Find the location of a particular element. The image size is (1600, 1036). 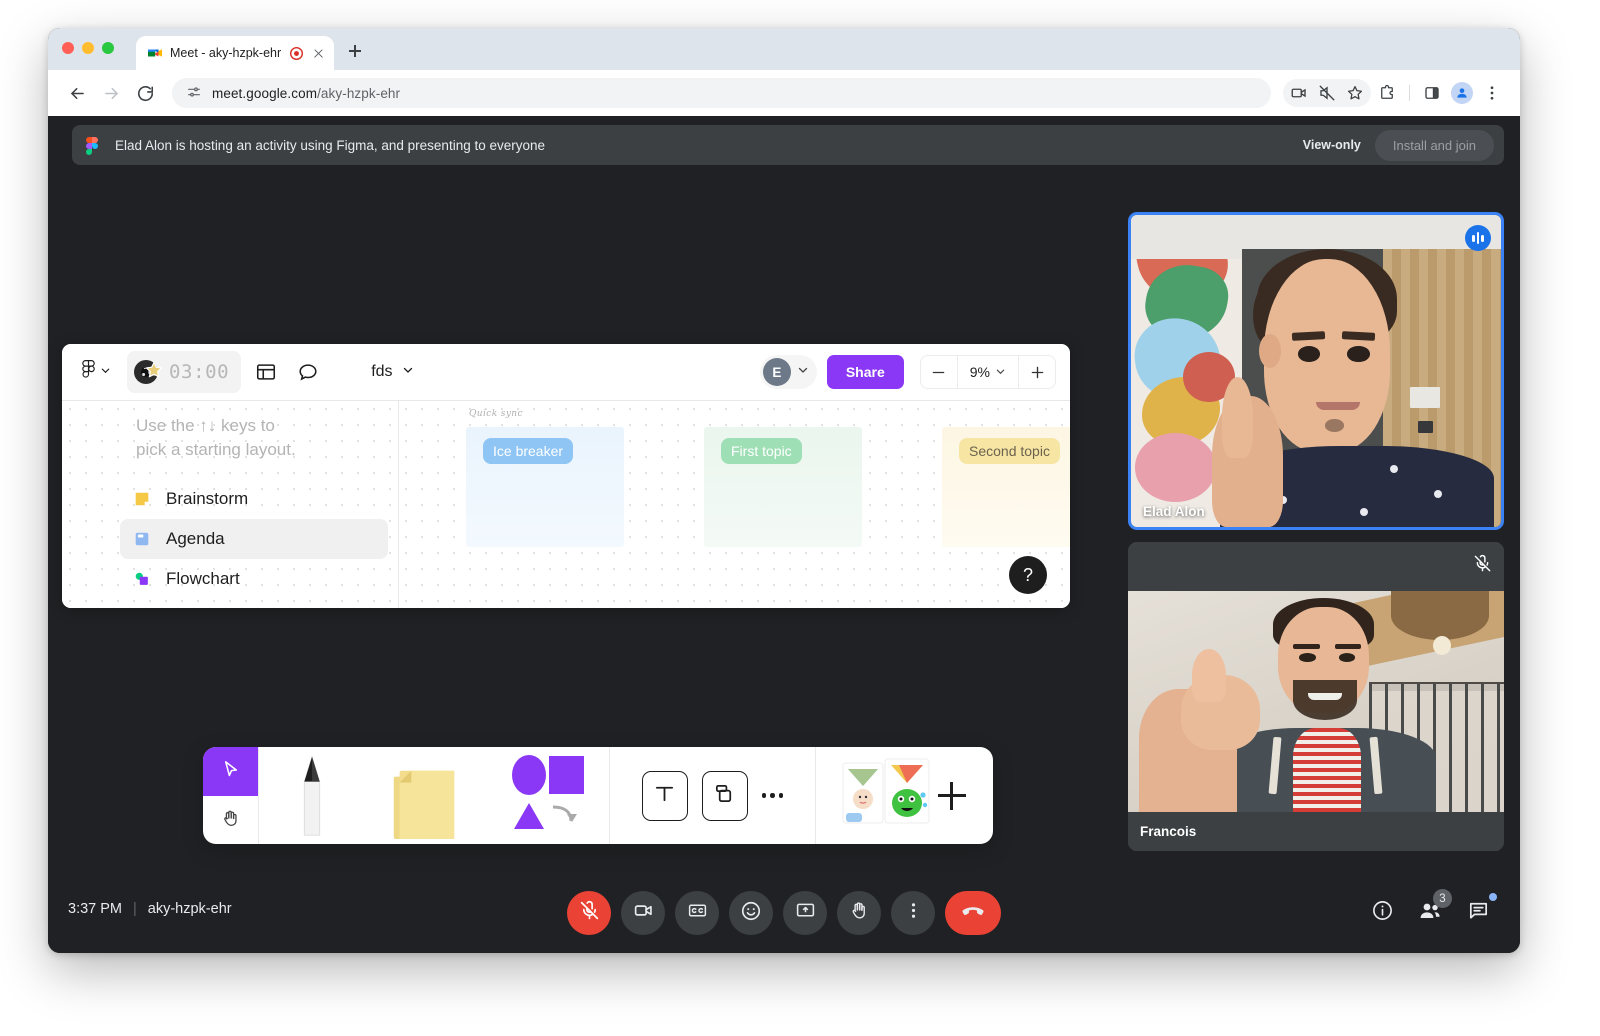

screen-share-icon is located at coordinates (1299, 93).